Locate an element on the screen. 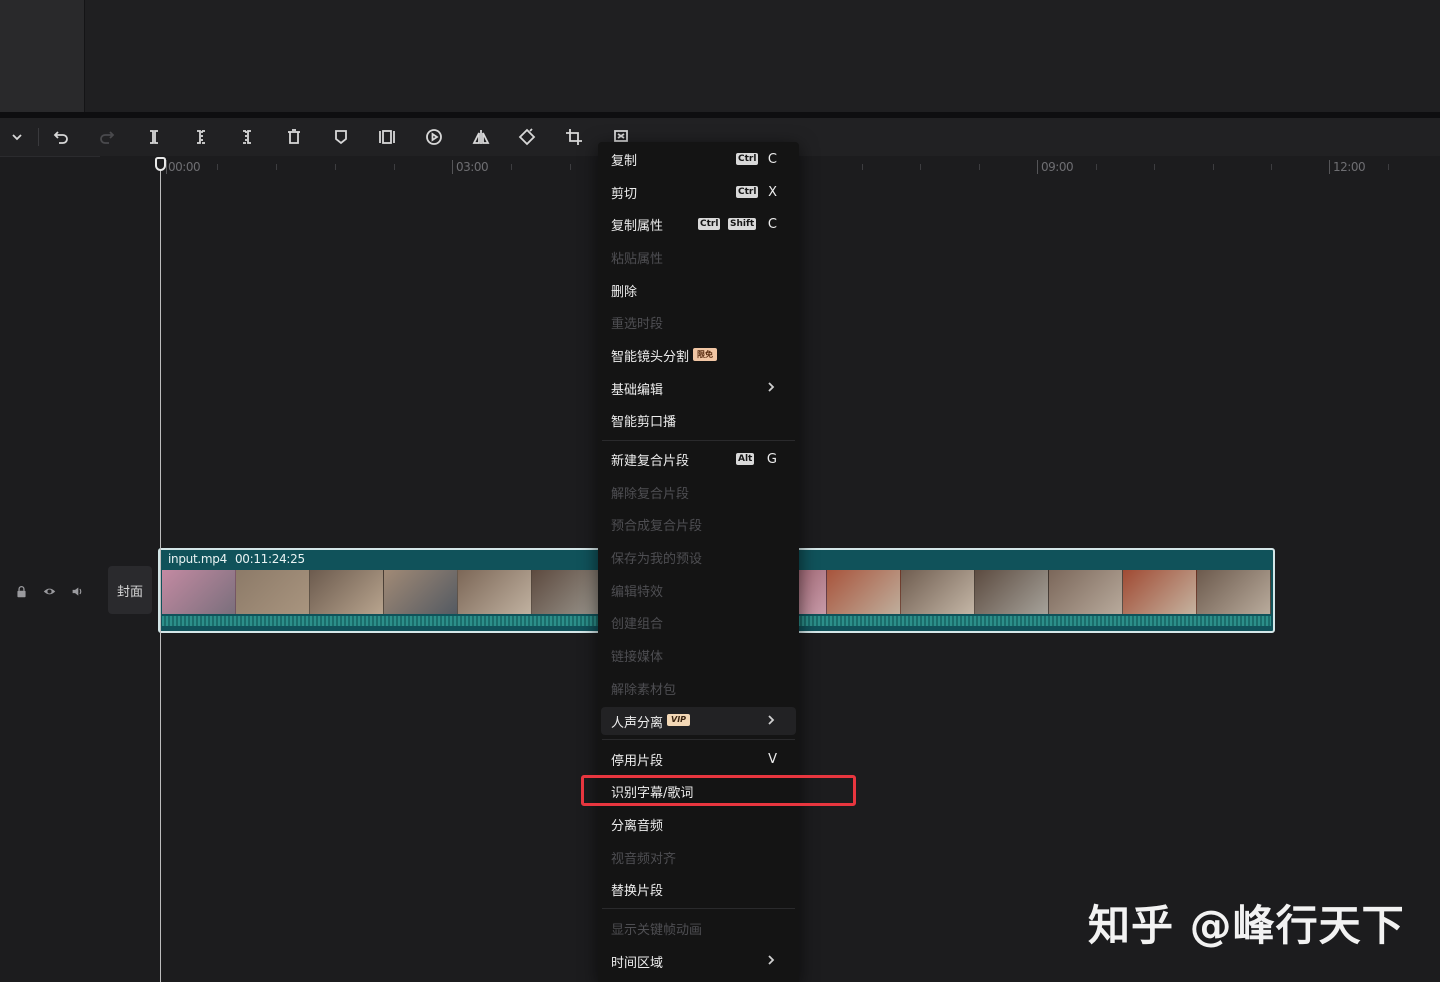 This screenshot has height=982, width=1440. toolbar-separator is located at coordinates (38, 137).